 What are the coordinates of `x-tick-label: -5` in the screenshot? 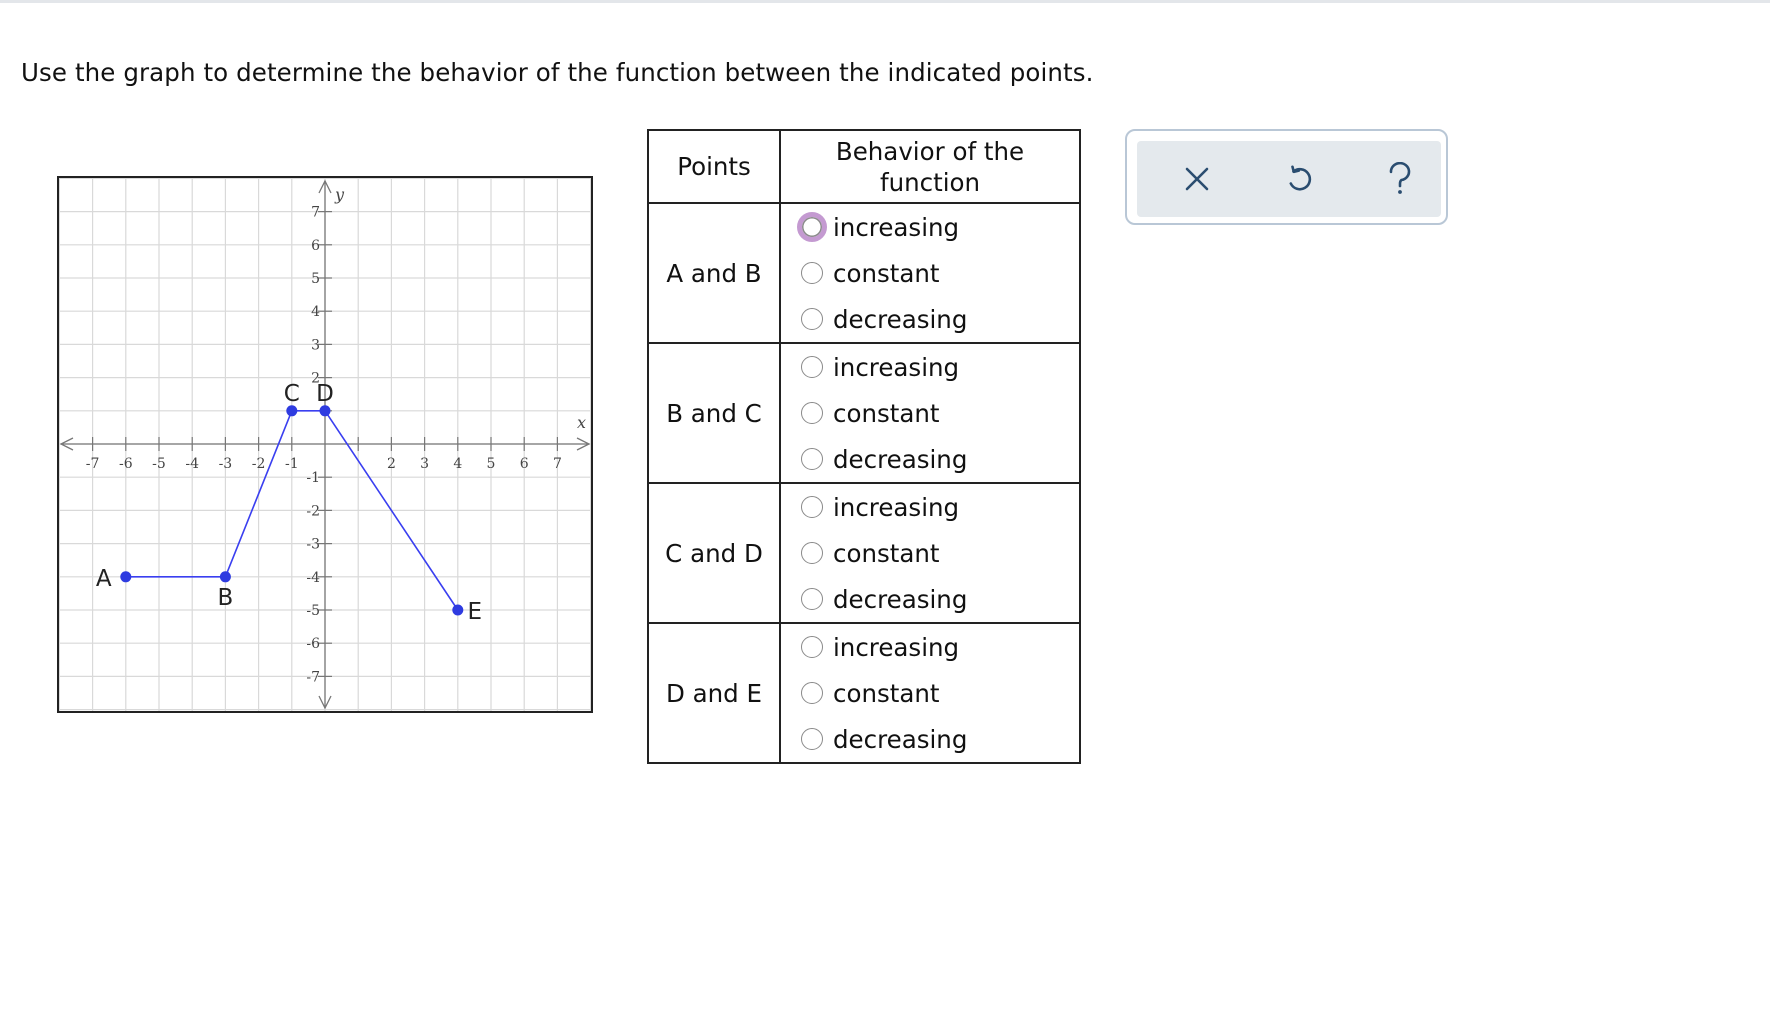 It's located at (159, 464).